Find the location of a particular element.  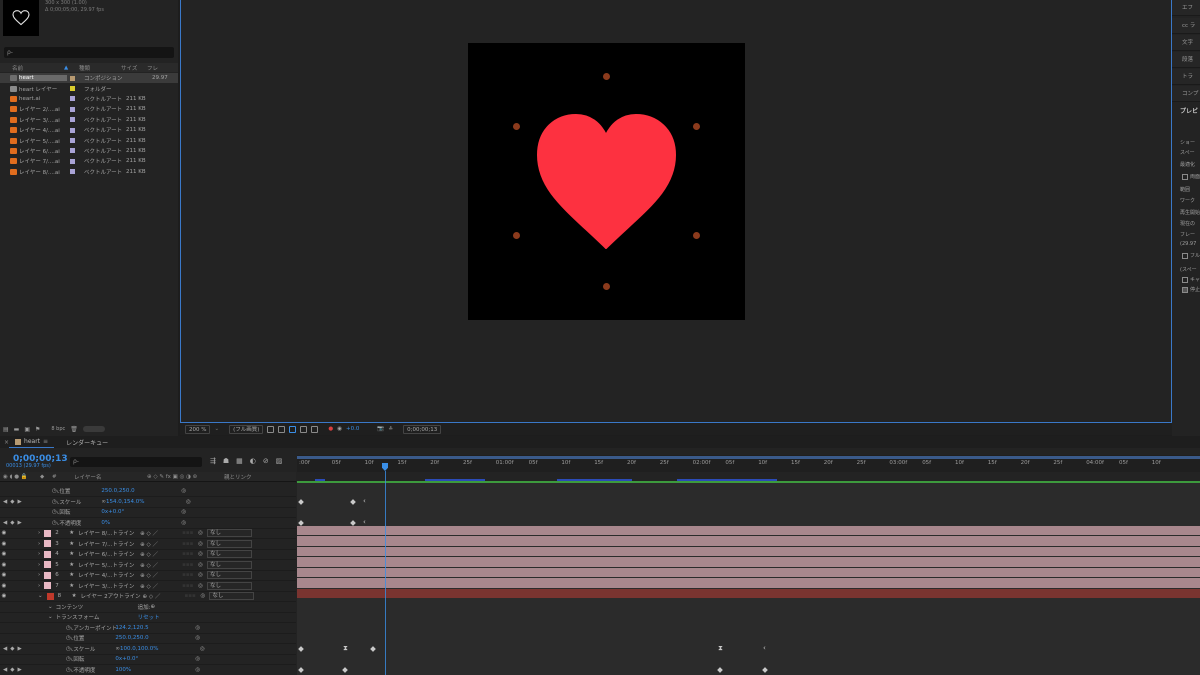

layer-row: ◉ › 2 ★ レイヤー 8/...トライン ⊕ ◇ ／ ▪▪▪ ◎ なし is located at coordinates (148, 534).